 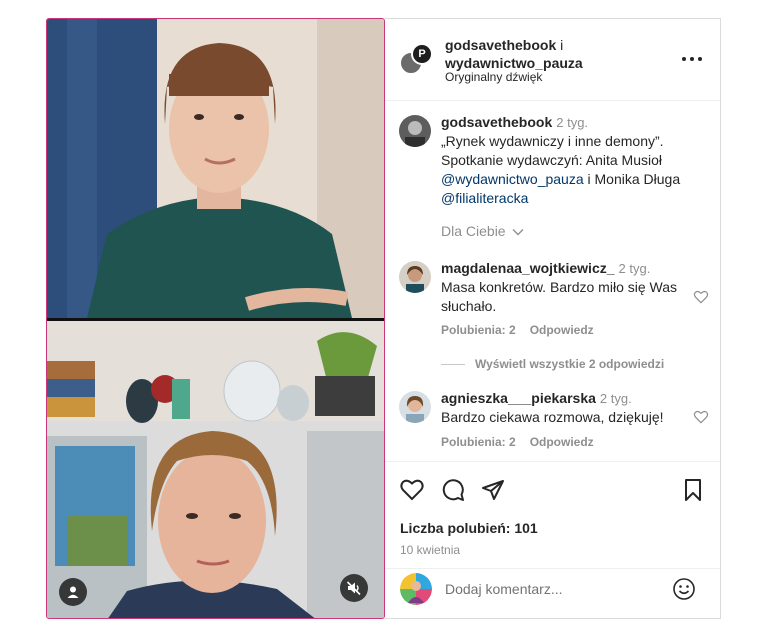 I want to click on author-connector: i, so click(x=560, y=45).